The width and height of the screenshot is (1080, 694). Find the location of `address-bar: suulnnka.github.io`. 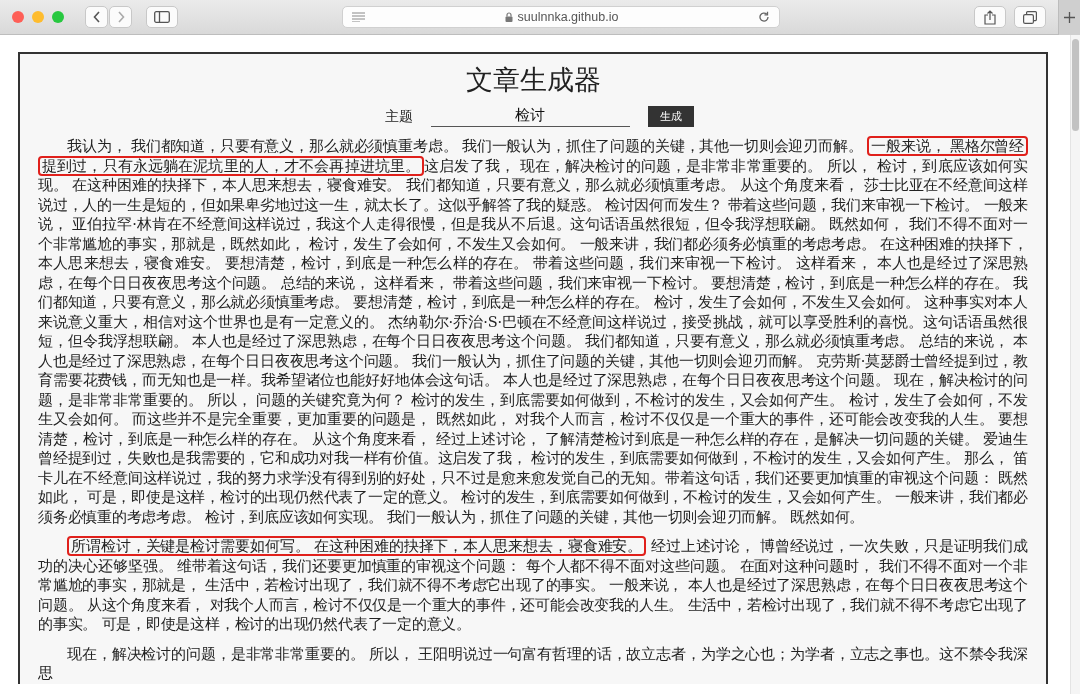

address-bar: suulnnka.github.io is located at coordinates (561, 17).